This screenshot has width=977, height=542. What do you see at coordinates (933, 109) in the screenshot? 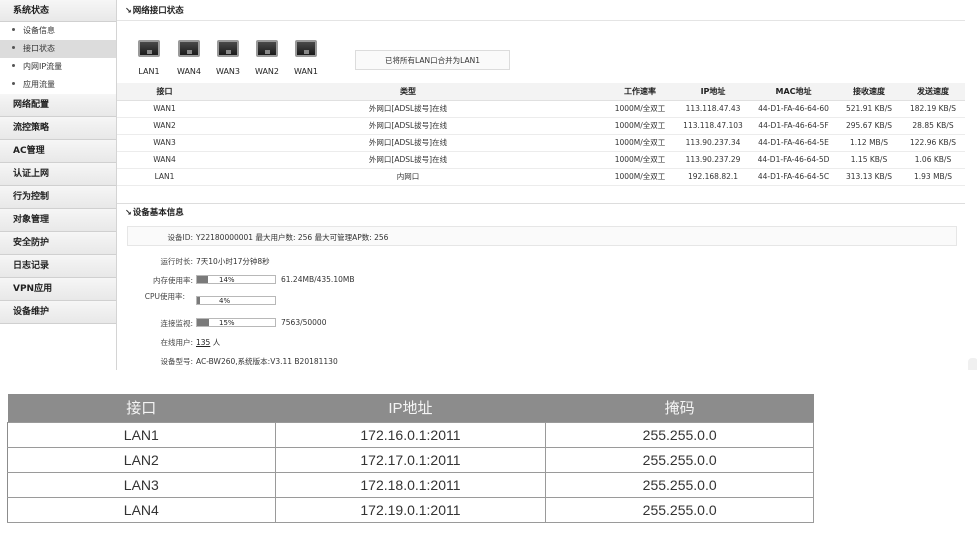
I see `cell: 182.19 KB/S` at bounding box center [933, 109].